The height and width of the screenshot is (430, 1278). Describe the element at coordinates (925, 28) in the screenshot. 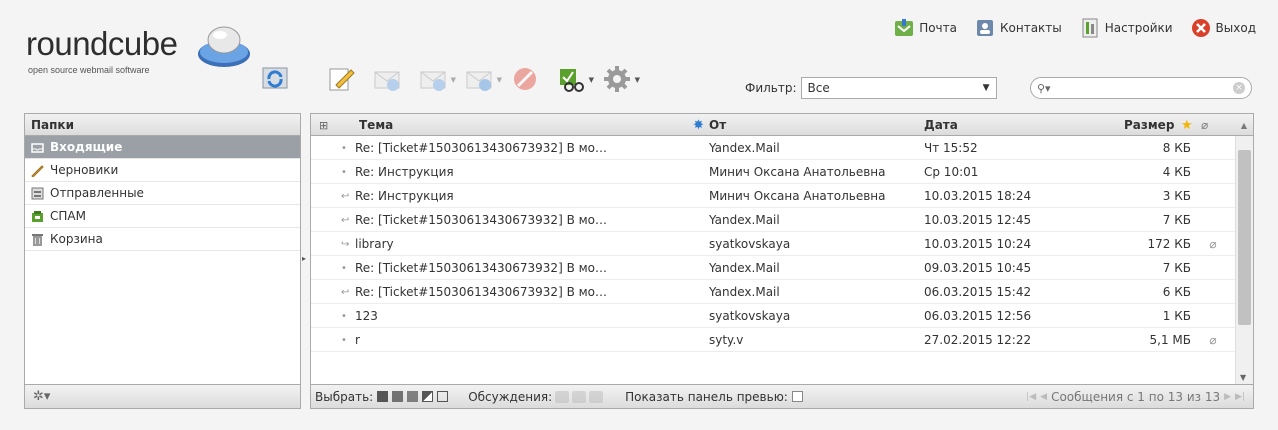

I see `nav-mail: Почта` at that location.